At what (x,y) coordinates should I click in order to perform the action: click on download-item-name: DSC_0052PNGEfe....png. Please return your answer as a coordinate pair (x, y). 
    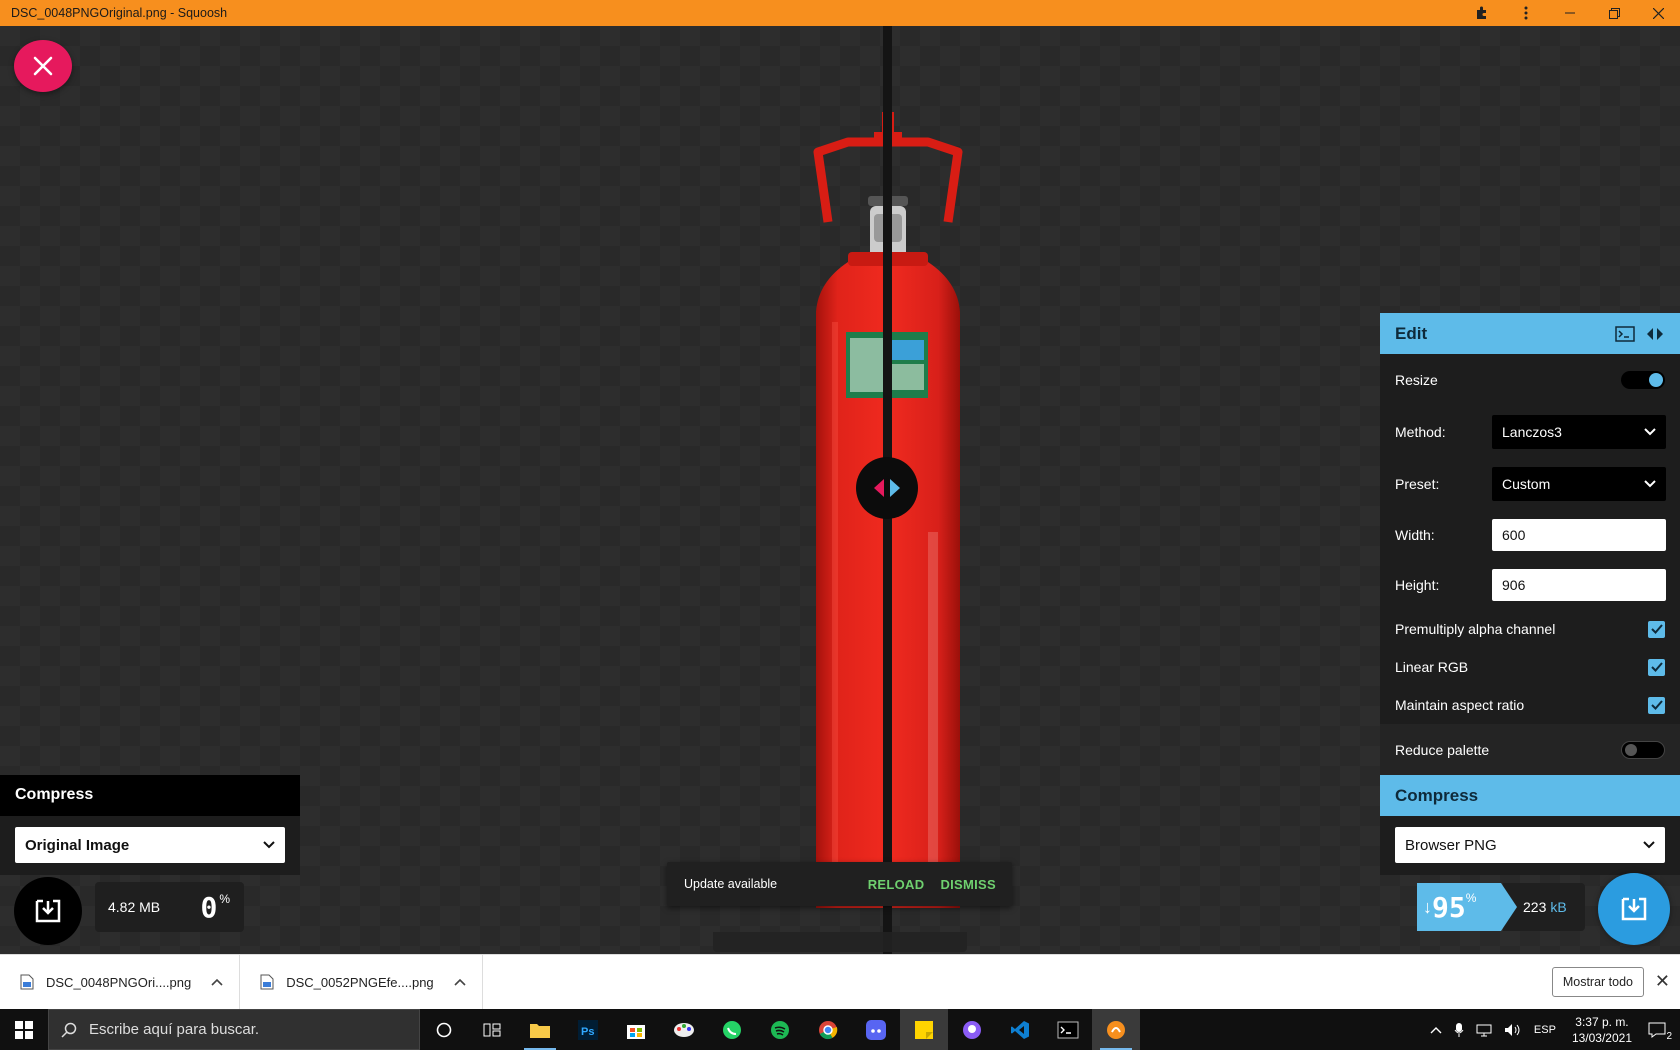
    Looking at the image, I should click on (360, 982).